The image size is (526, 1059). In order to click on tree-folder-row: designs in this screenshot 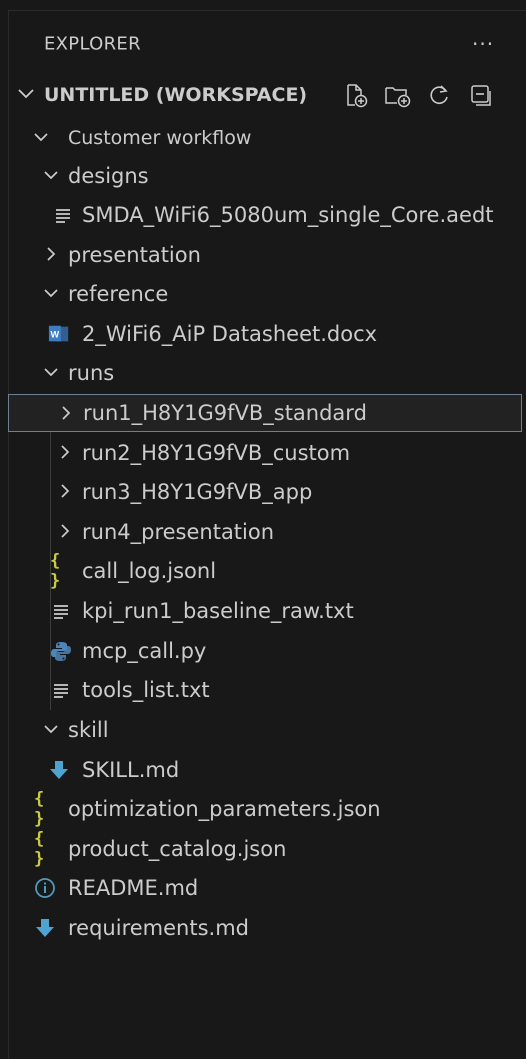, I will do `click(265, 176)`.